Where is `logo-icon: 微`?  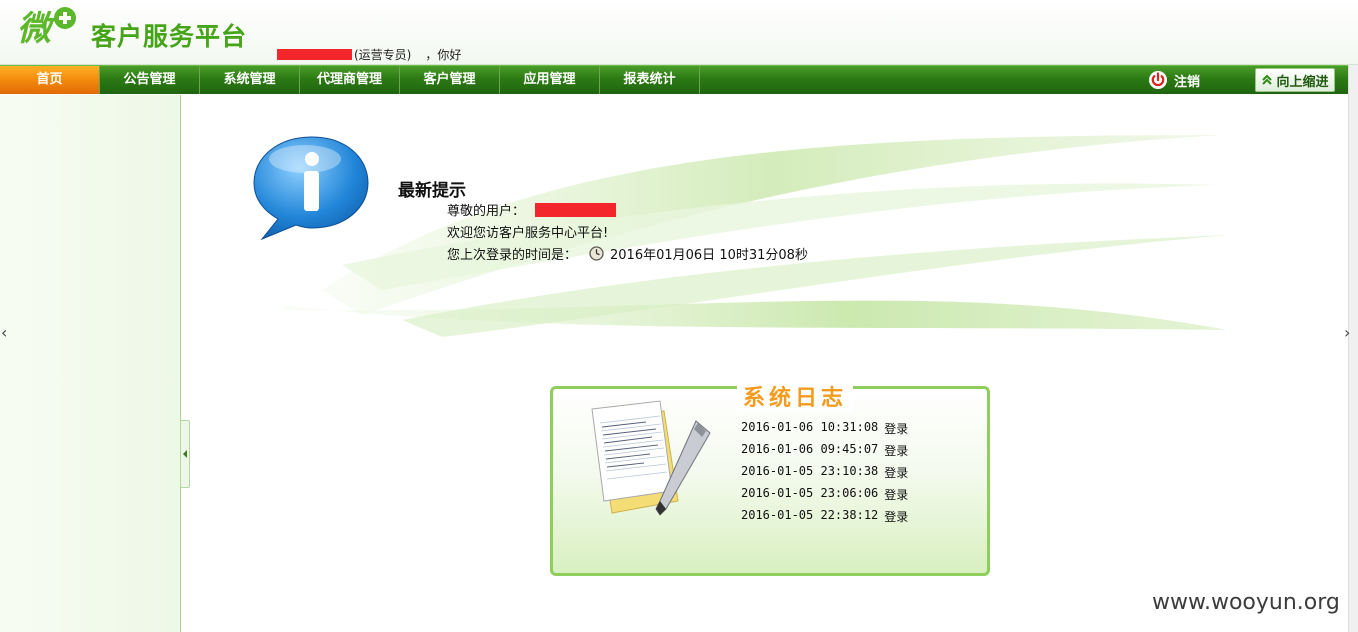 logo-icon: 微 is located at coordinates (46, 27).